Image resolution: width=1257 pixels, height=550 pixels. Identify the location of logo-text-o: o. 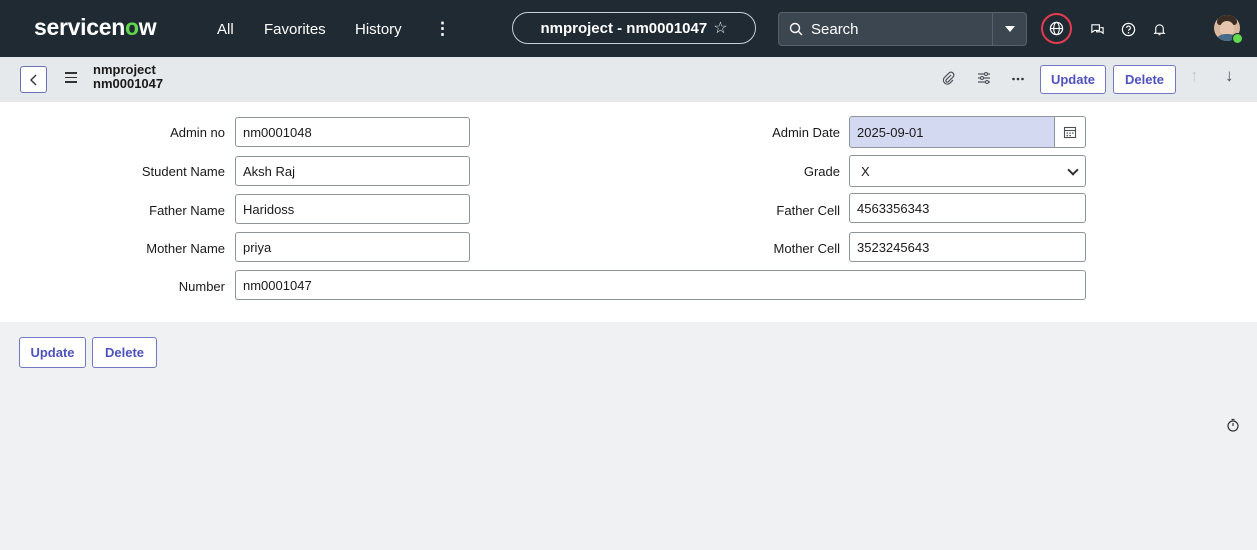
(131, 27).